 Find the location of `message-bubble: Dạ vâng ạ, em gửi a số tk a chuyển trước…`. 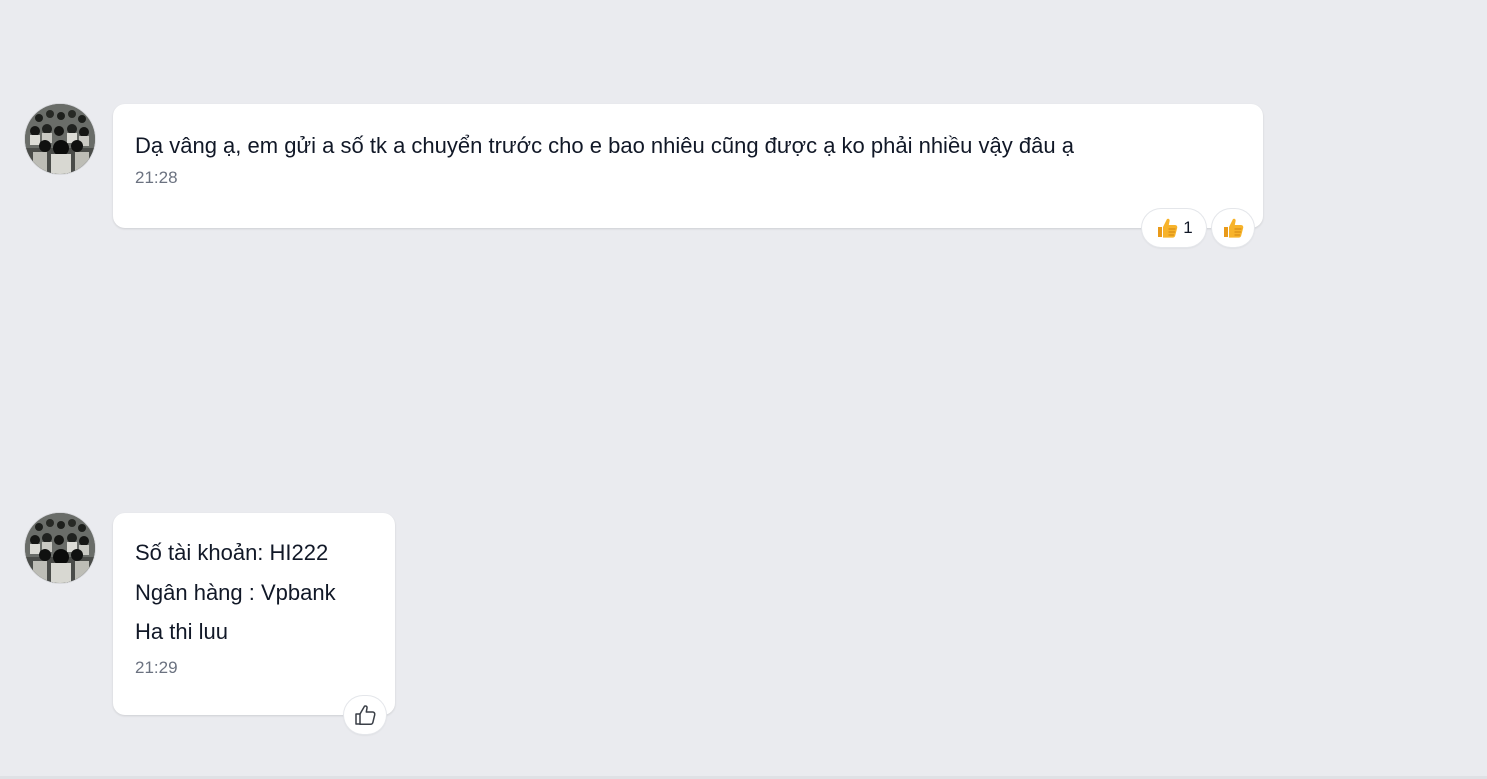

message-bubble: Dạ vâng ạ, em gửi a số tk a chuyển trước… is located at coordinates (688, 166).